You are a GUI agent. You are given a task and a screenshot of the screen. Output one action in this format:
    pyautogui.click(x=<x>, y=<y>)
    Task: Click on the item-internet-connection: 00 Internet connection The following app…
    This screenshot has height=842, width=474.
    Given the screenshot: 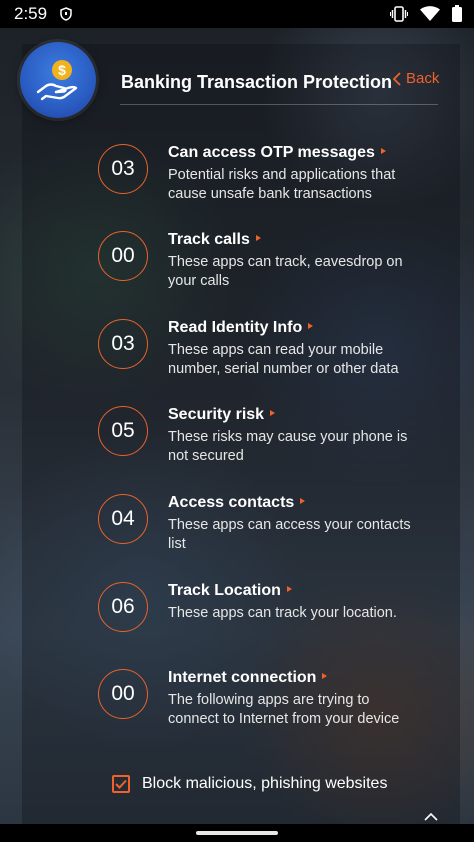 What is the action you would take?
    pyautogui.click(x=268, y=709)
    